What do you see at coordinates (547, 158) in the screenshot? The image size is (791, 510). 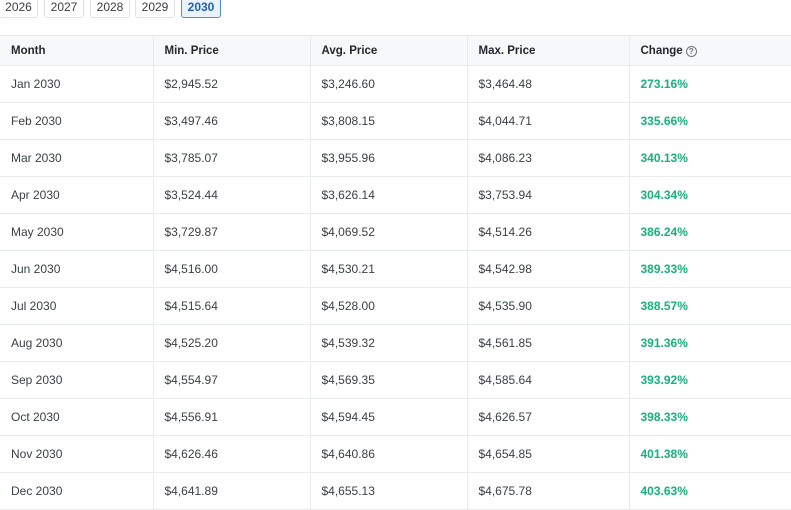 I see `max-price-cell: $4,086.23` at bounding box center [547, 158].